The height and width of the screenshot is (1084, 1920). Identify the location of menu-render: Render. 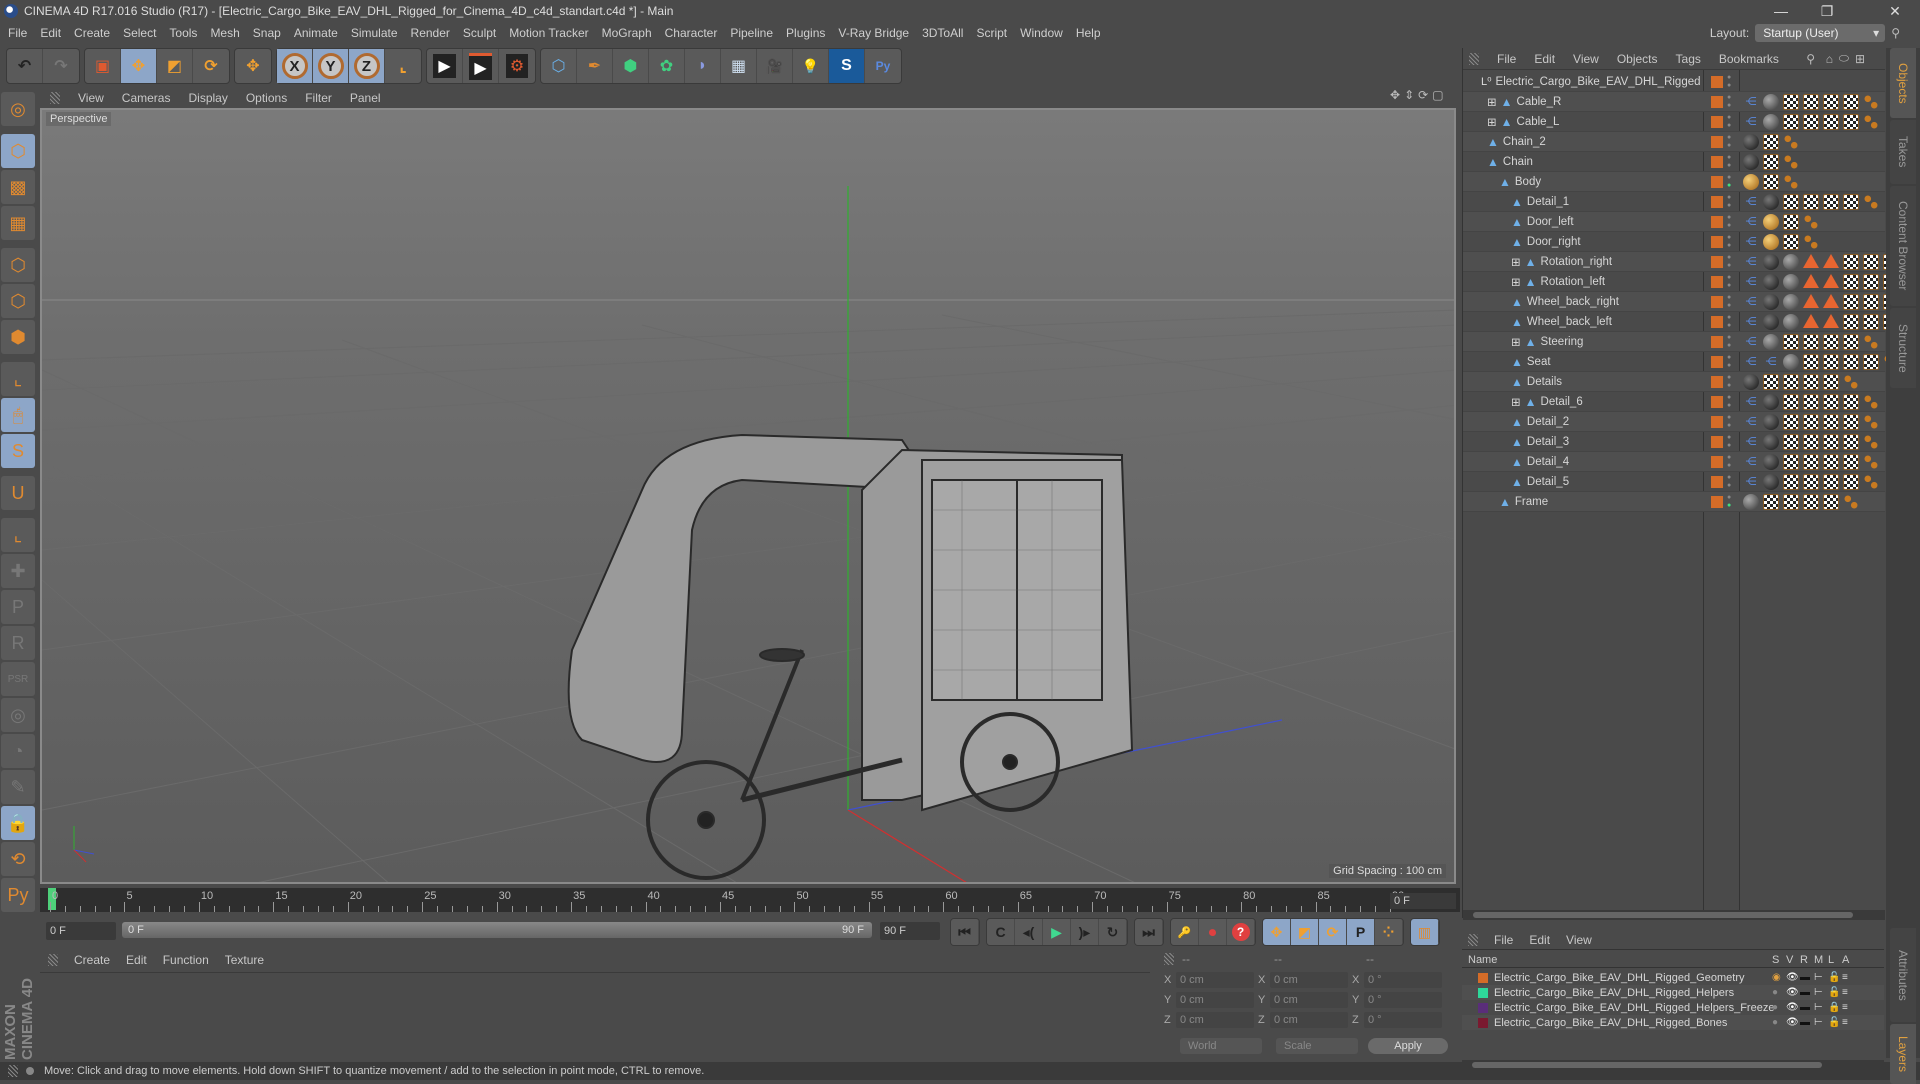
(430, 33).